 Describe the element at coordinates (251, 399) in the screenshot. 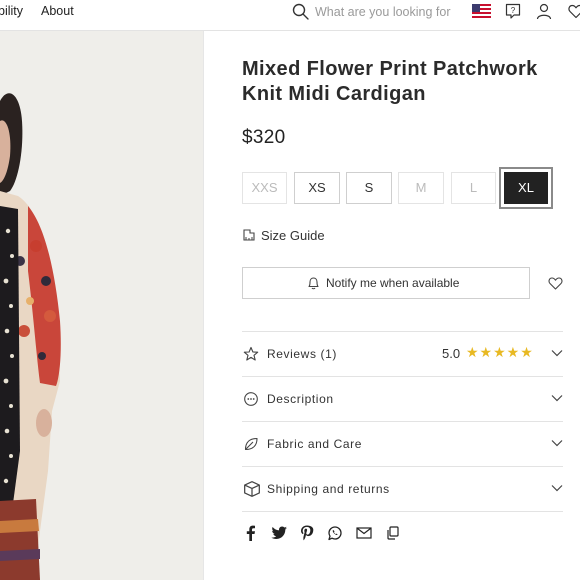

I see `chat-bubble-icon` at that location.